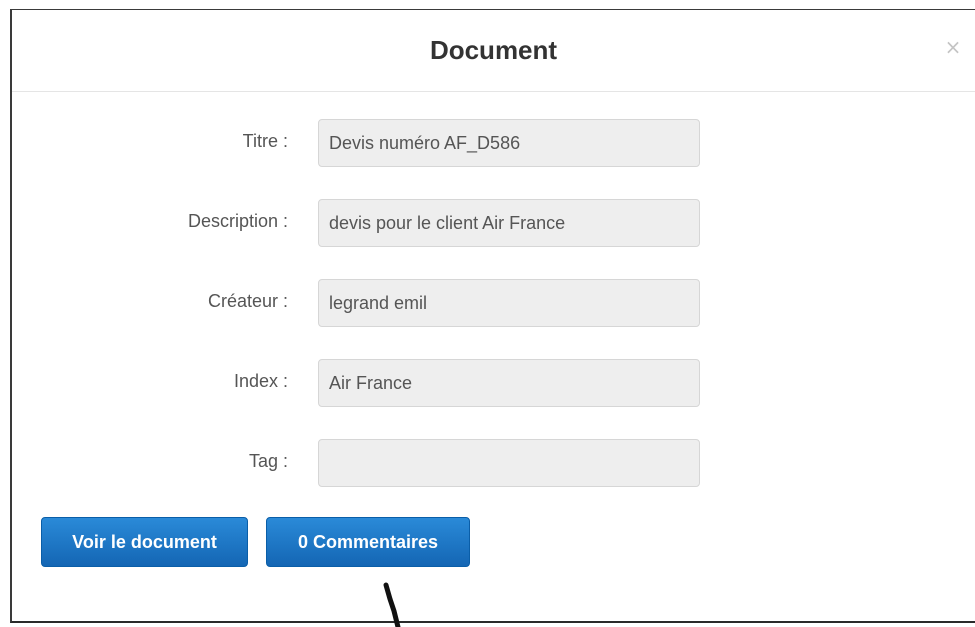 The image size is (975, 627). Describe the element at coordinates (260, 381) in the screenshot. I see `index-label: Index :` at that location.